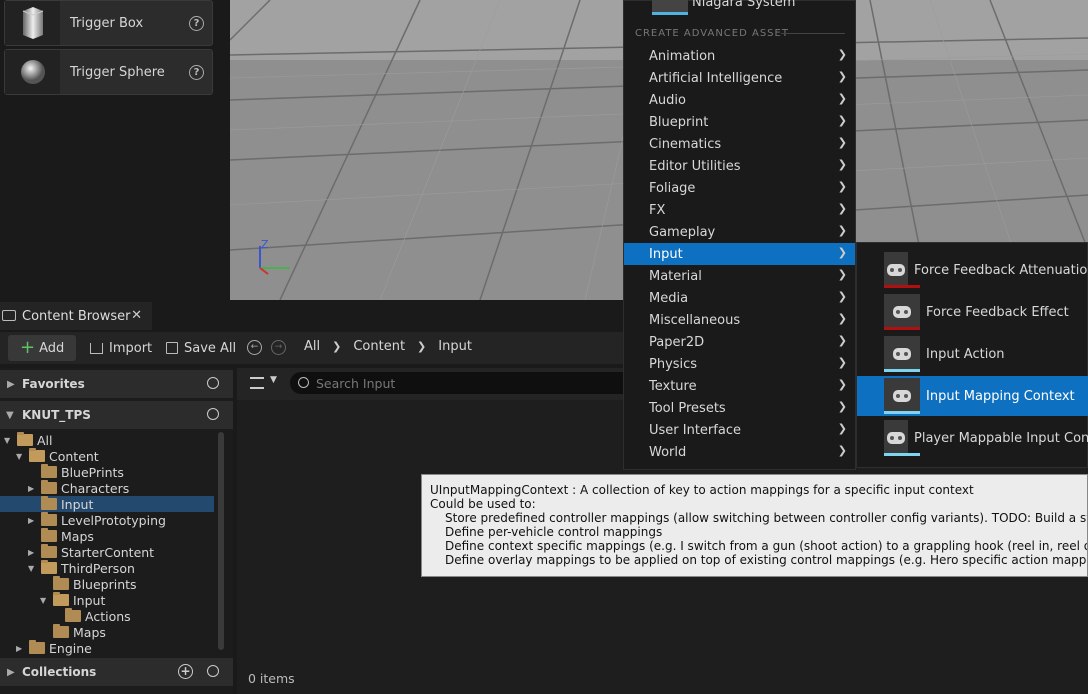 This screenshot has width=1088, height=694. I want to click on tree-folder-item: ▼ Input, so click(127, 600).